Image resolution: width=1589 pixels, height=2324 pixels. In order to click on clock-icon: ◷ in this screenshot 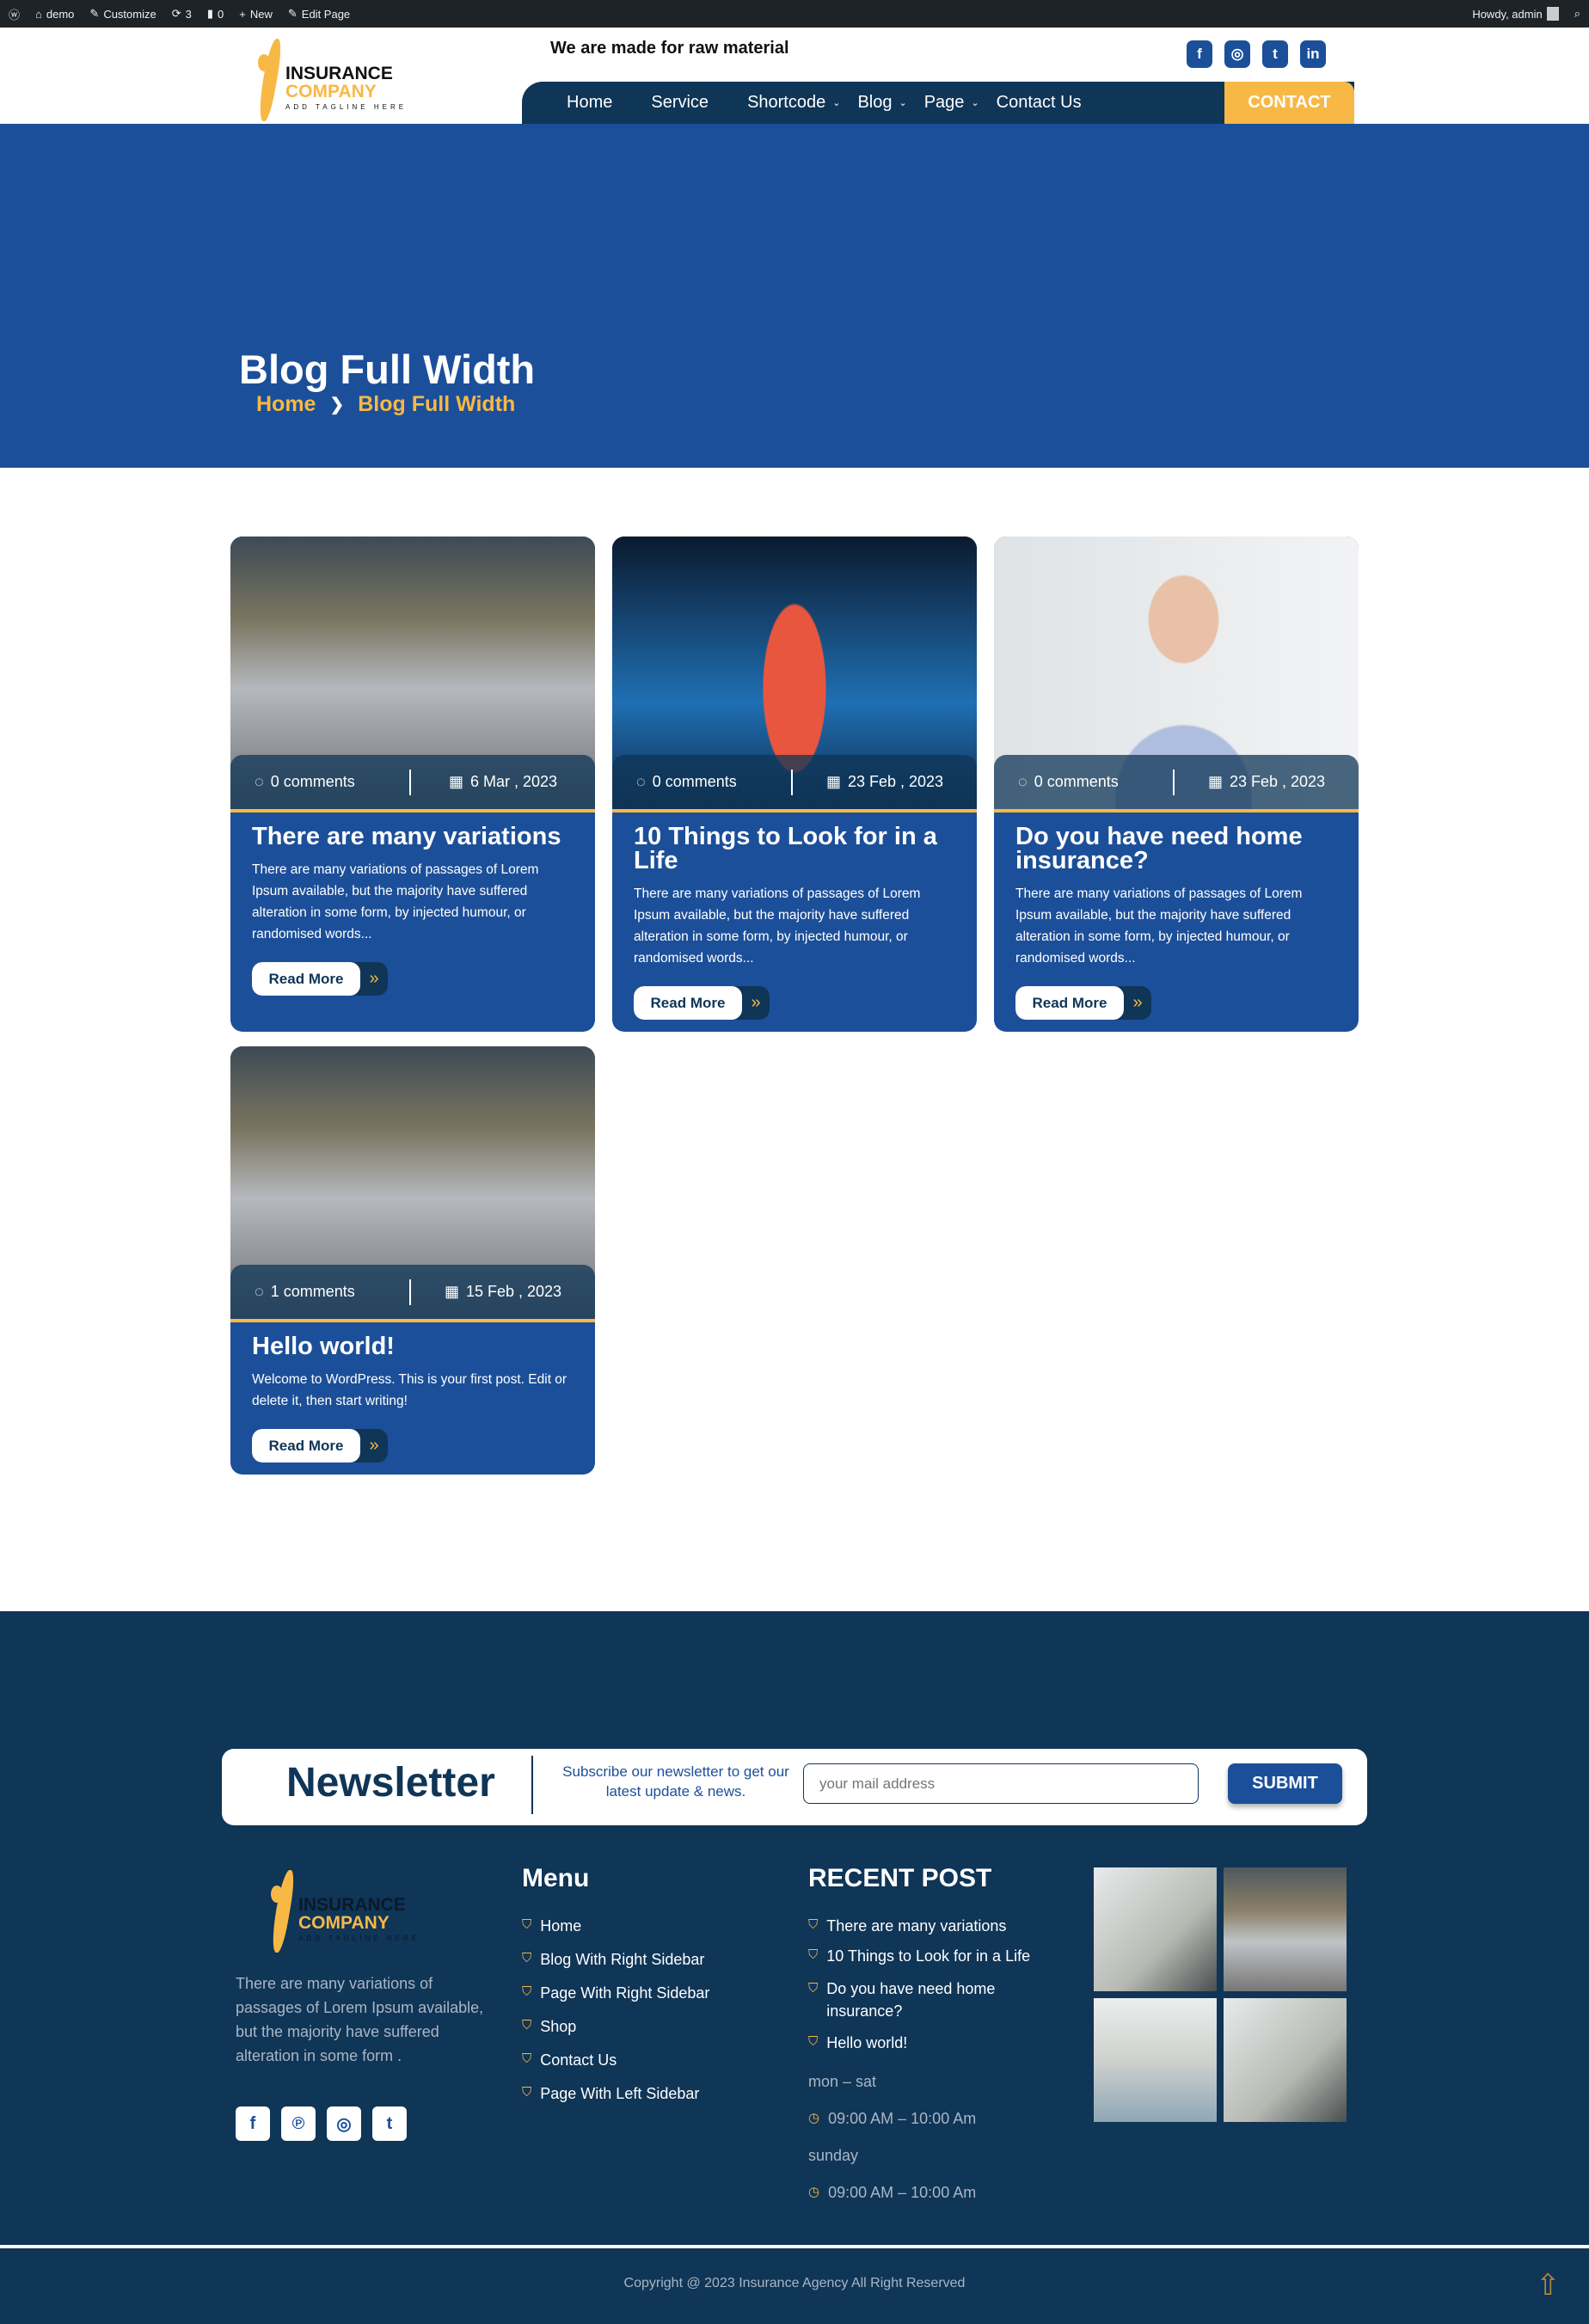, I will do `click(814, 2118)`.